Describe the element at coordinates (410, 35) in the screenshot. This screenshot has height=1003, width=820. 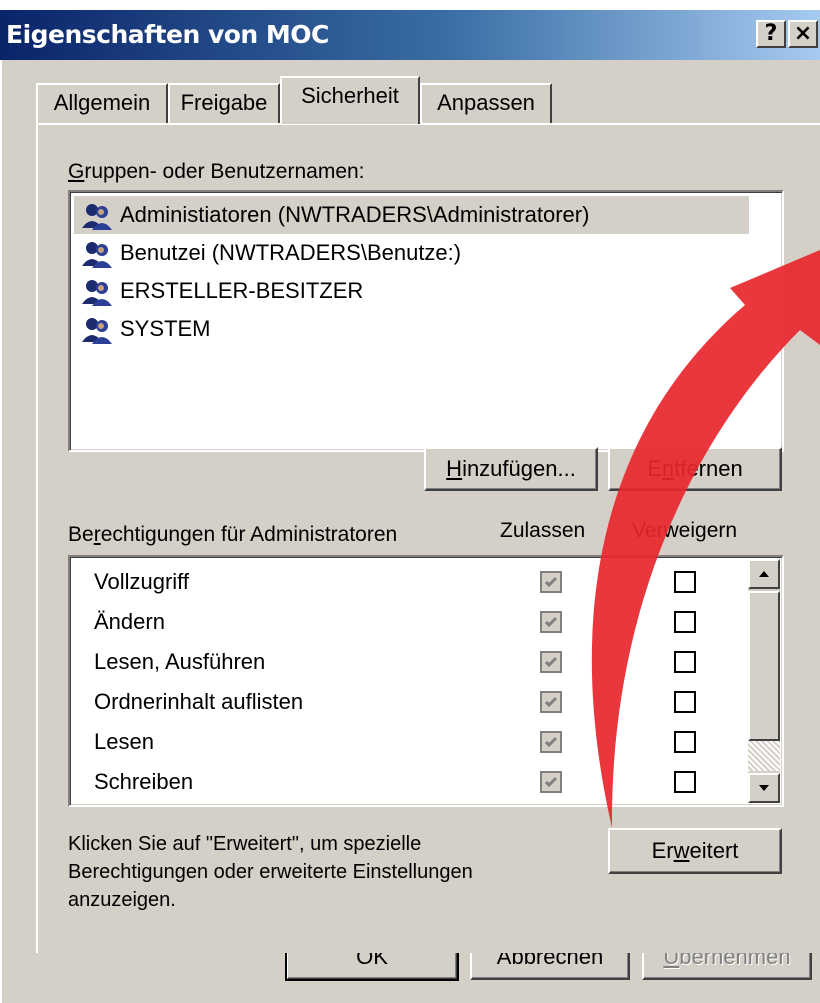
I see `title-bar: Eigenschaften von MOC ? ×` at that location.